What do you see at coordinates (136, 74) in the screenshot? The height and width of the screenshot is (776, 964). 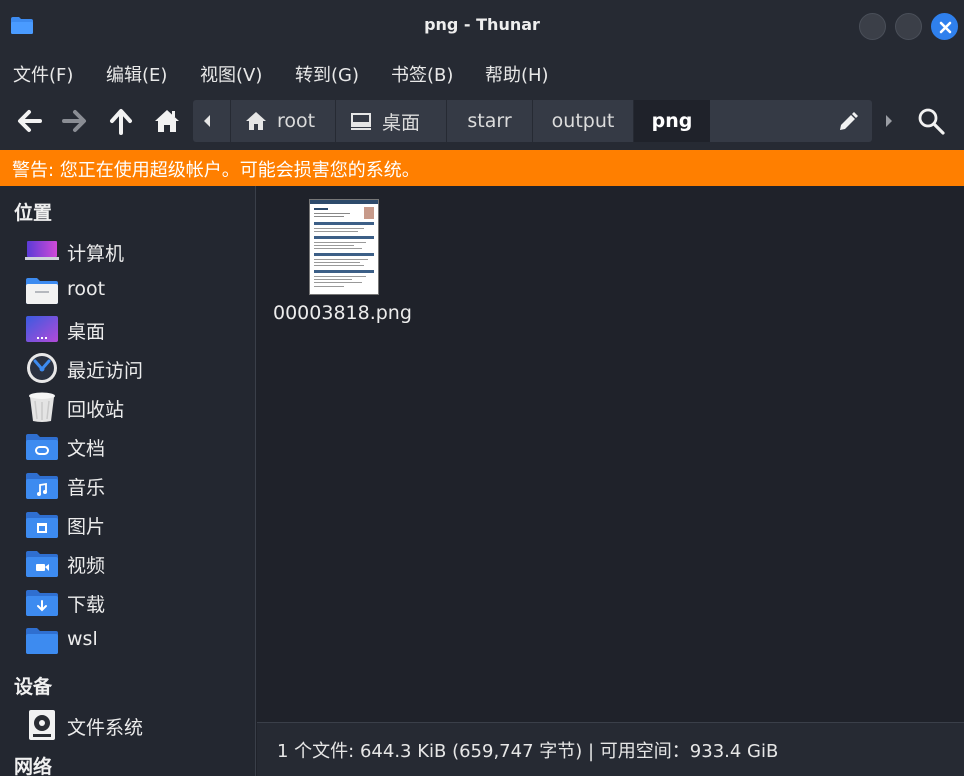 I see `menu-edit: 编辑(E)` at bounding box center [136, 74].